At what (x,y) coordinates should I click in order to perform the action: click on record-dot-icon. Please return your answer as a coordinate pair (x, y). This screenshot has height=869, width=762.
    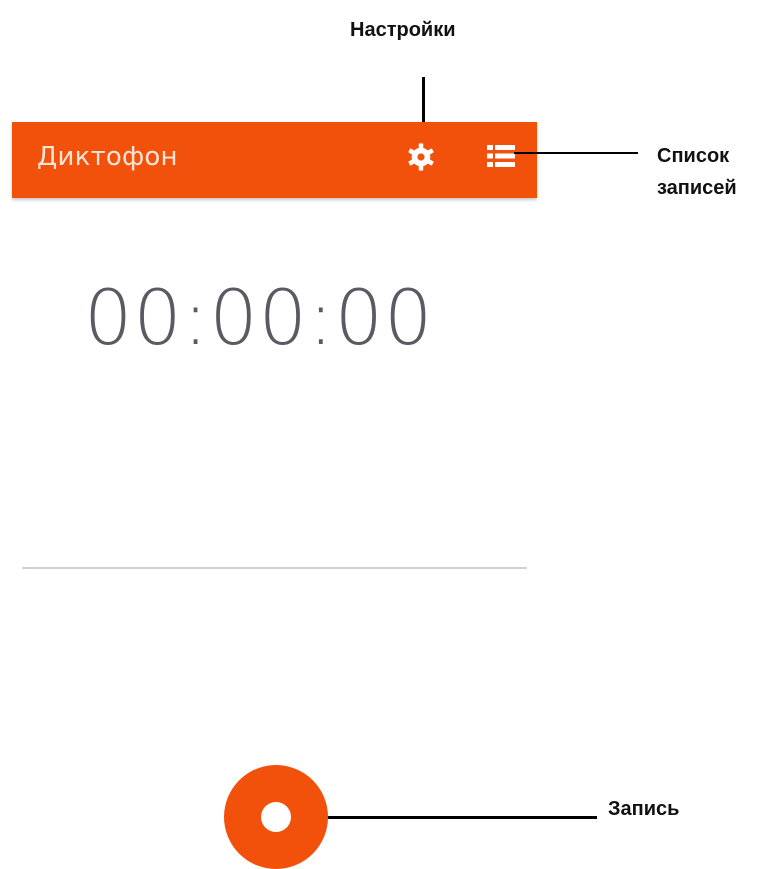
    Looking at the image, I should click on (276, 817).